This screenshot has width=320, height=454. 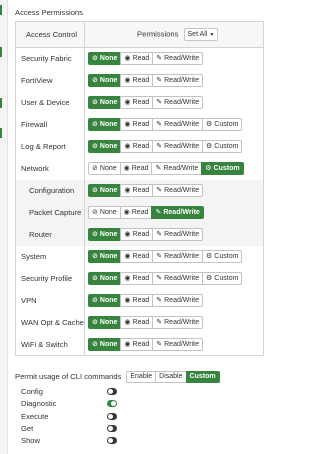 What do you see at coordinates (32, 391) in the screenshot?
I see `cli-command-label: Config` at bounding box center [32, 391].